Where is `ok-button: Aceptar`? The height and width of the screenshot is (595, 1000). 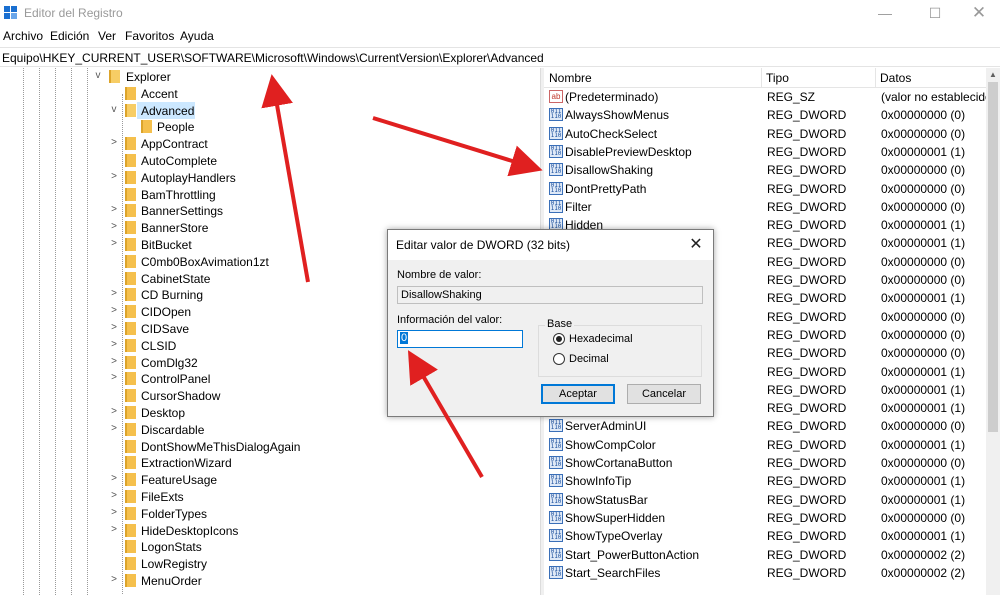 ok-button: Aceptar is located at coordinates (578, 394).